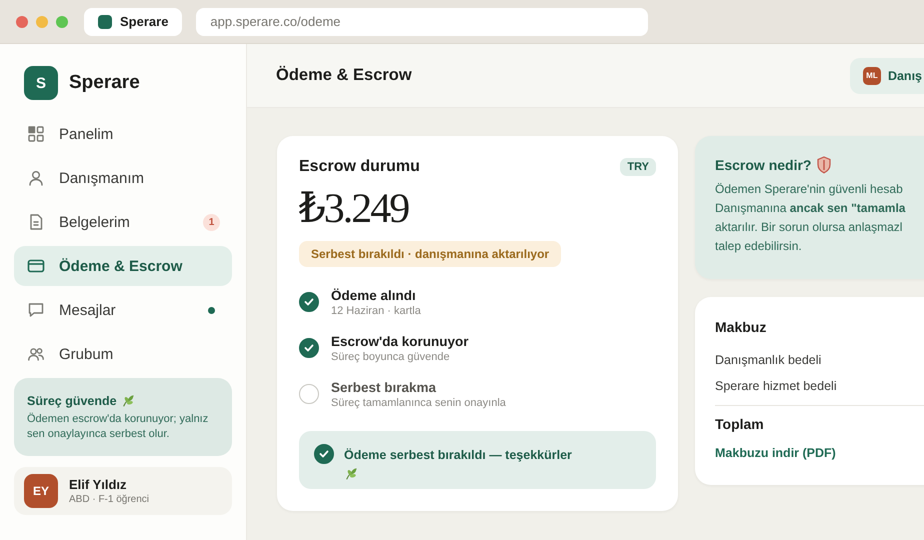  Describe the element at coordinates (36, 310) in the screenshot. I see `chat-icon` at that location.